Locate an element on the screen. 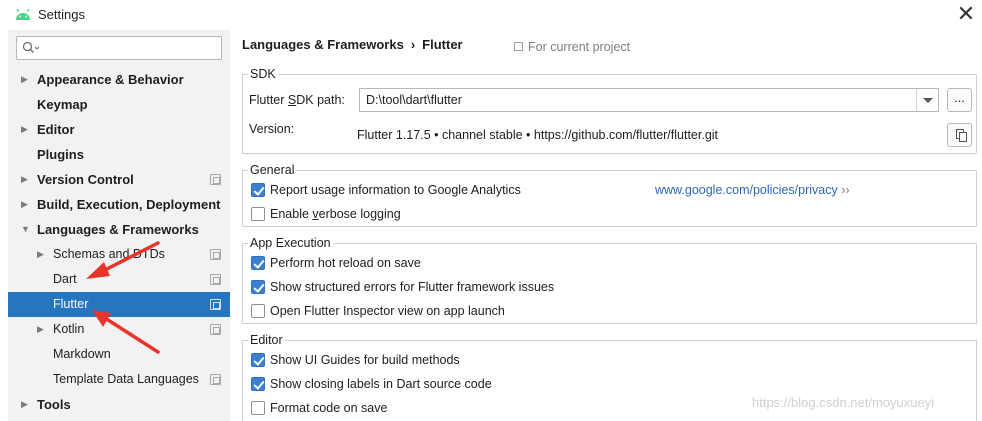  app-execution-legend: App Execution is located at coordinates (290, 243).